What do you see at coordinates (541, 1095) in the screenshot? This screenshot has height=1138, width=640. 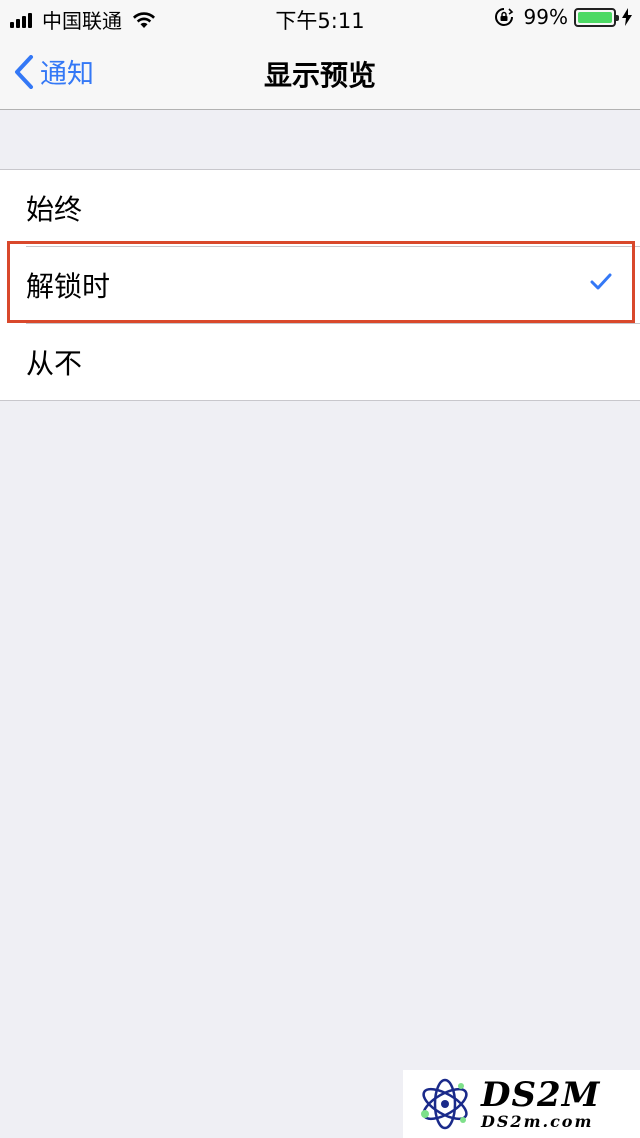 I see `watermark-brand: DS2M` at bounding box center [541, 1095].